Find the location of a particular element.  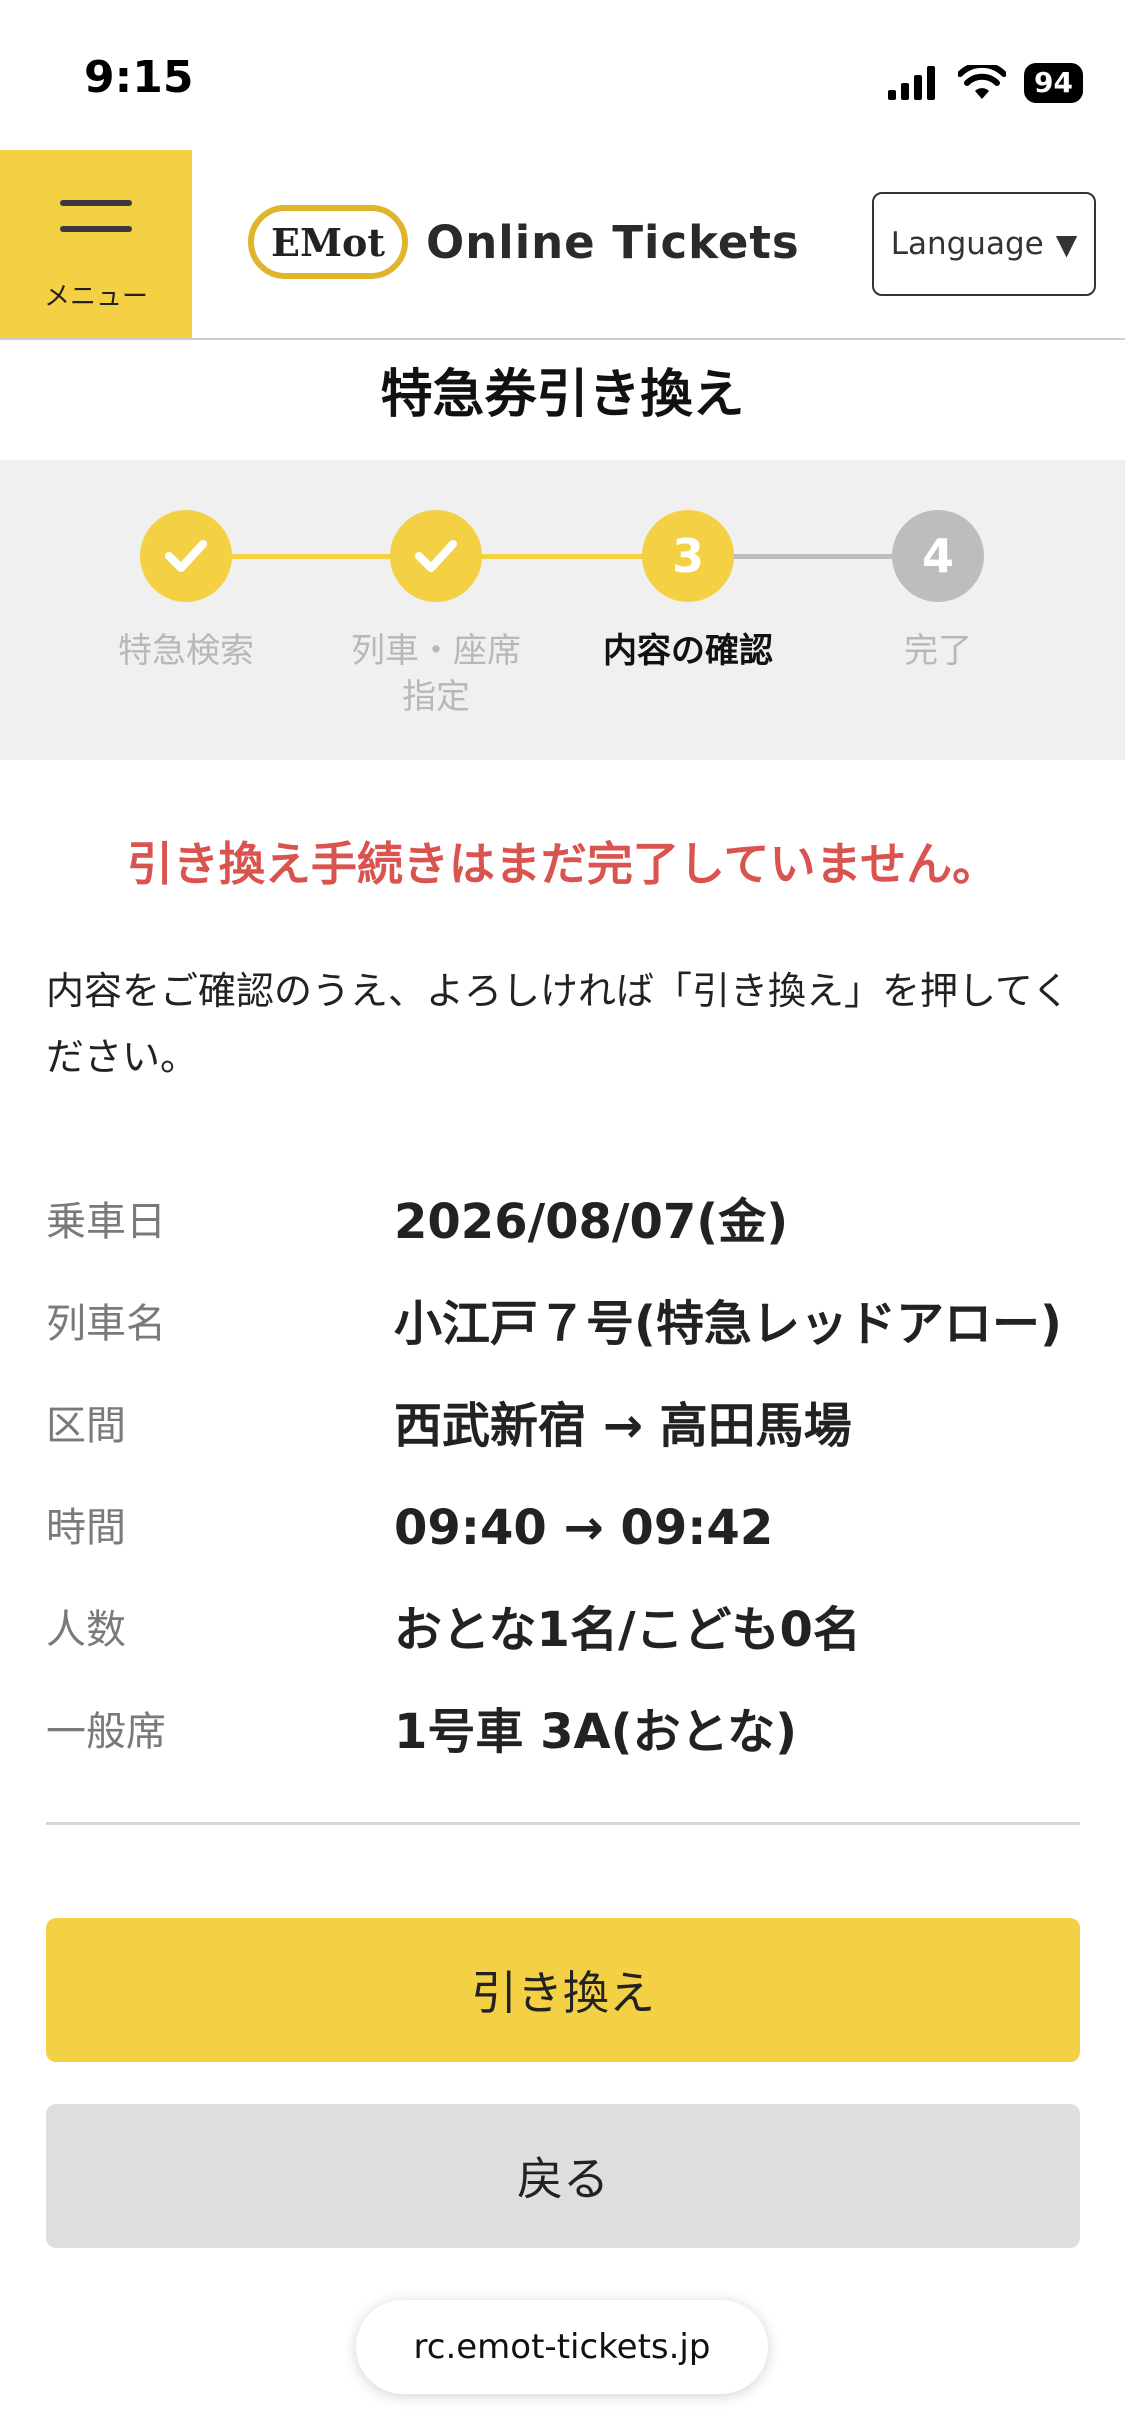

step-label: 完了 is located at coordinates (938, 651).